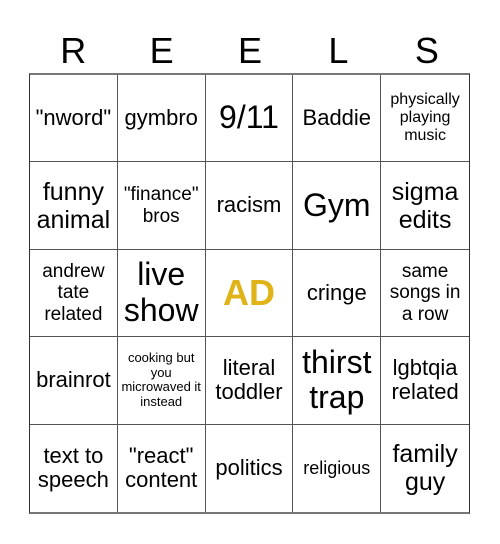 The height and width of the screenshot is (544, 500). I want to click on bingo-cell: lgbtqia related, so click(425, 381).